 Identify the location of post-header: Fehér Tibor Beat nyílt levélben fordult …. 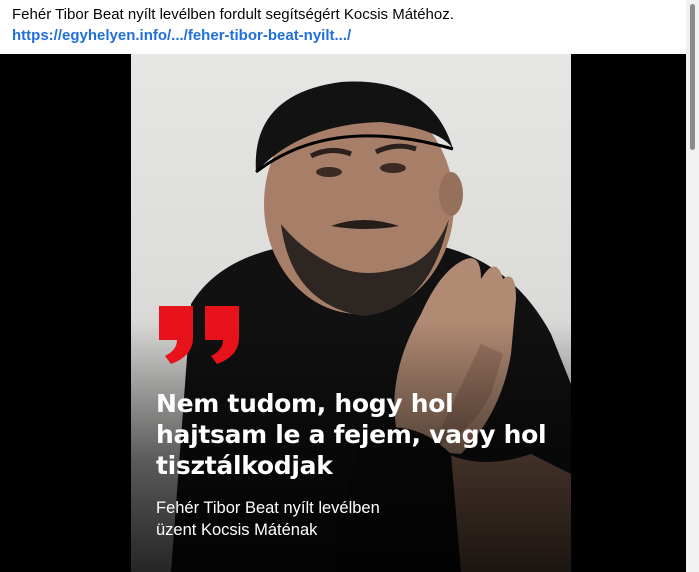
(343, 27).